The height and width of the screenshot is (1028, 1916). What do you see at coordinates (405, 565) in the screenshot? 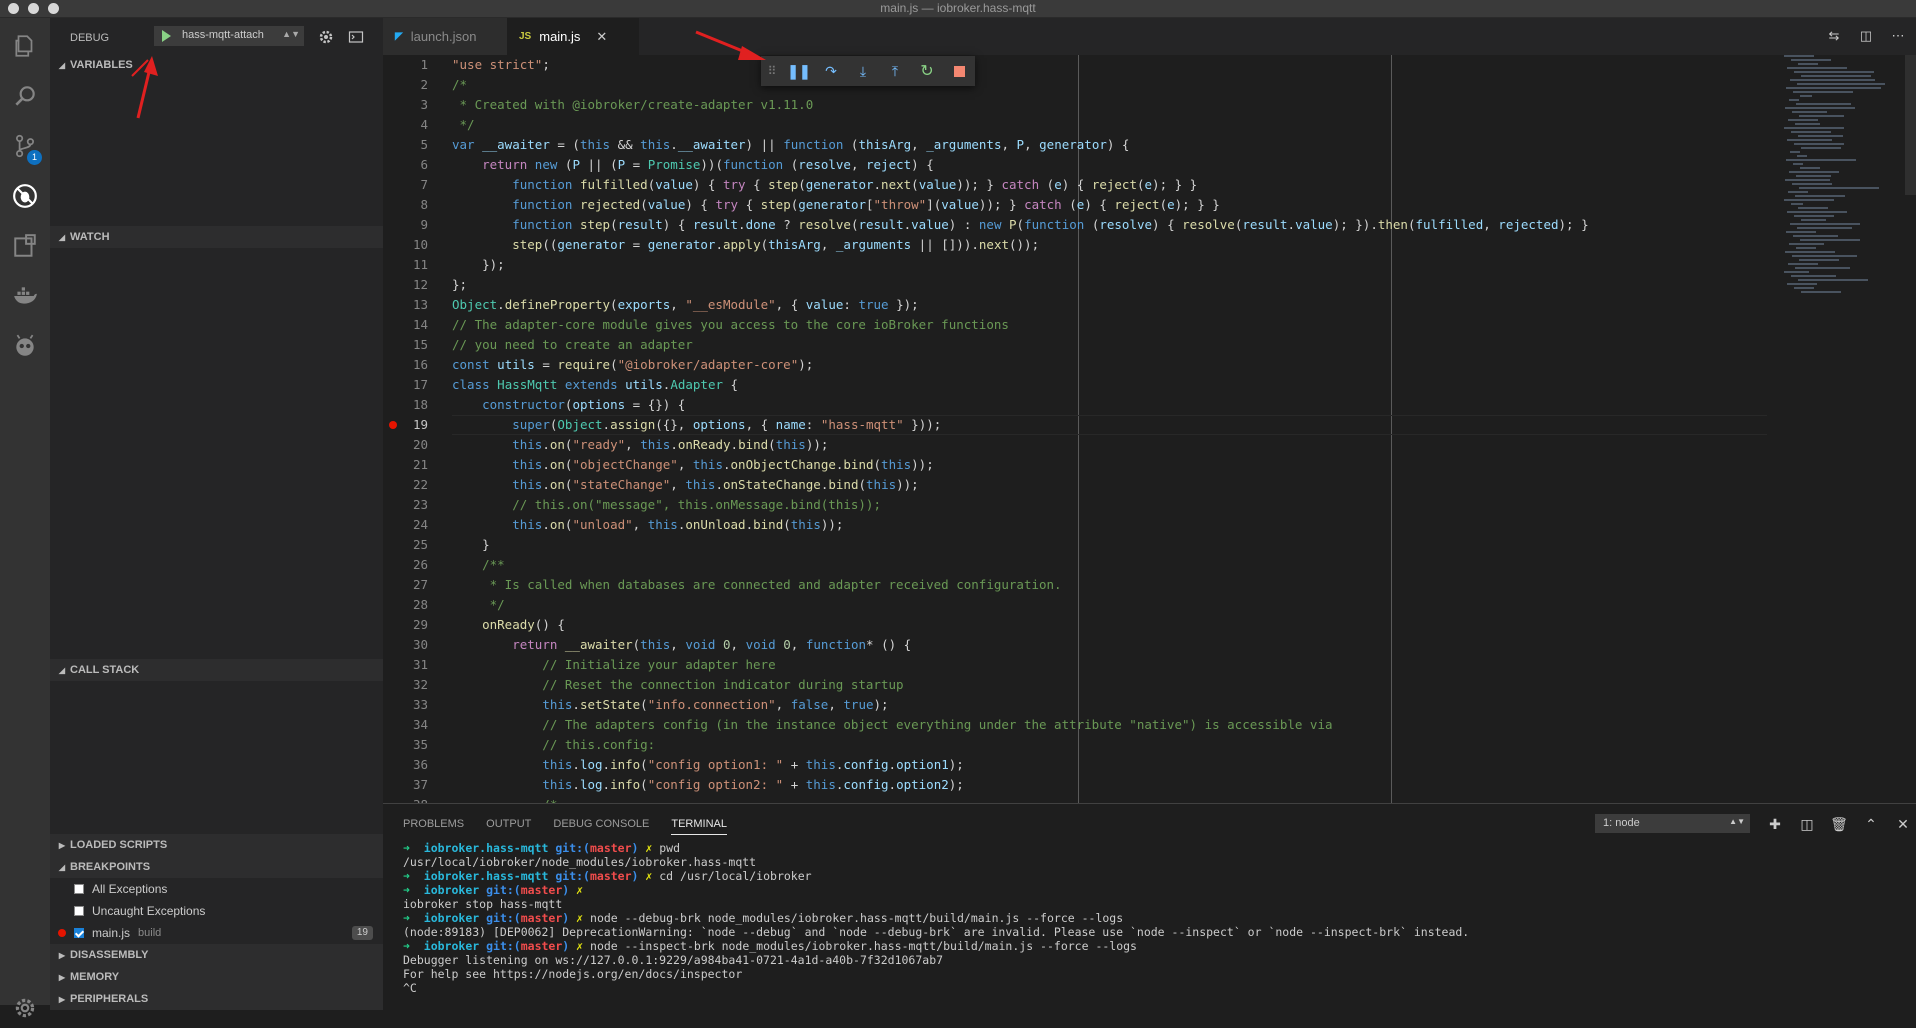
I see `line-number: 26` at bounding box center [405, 565].